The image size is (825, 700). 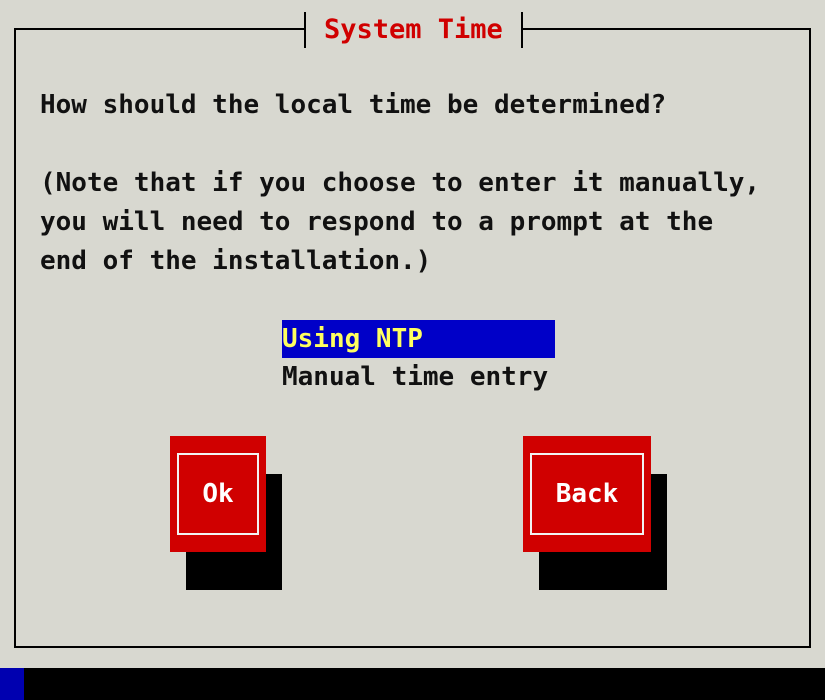 I want to click on back-button: Back, so click(x=587, y=494).